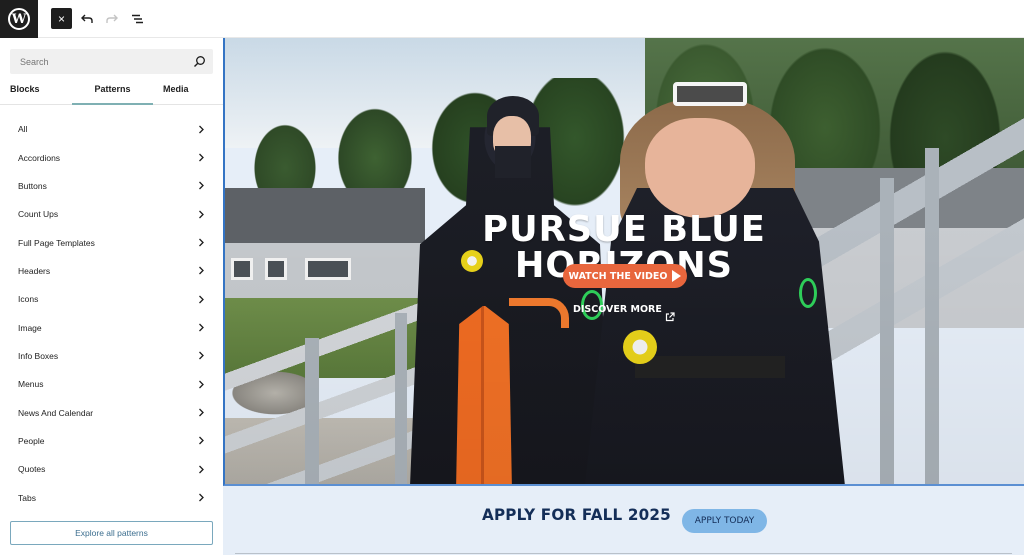 This screenshot has width=1024, height=555. I want to click on document-overview-icon, so click(137, 18).